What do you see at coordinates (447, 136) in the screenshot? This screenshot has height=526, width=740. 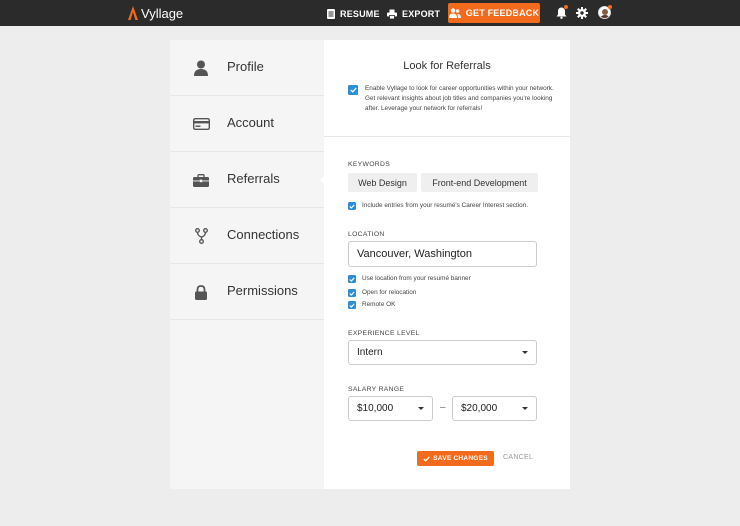 I see `divider` at bounding box center [447, 136].